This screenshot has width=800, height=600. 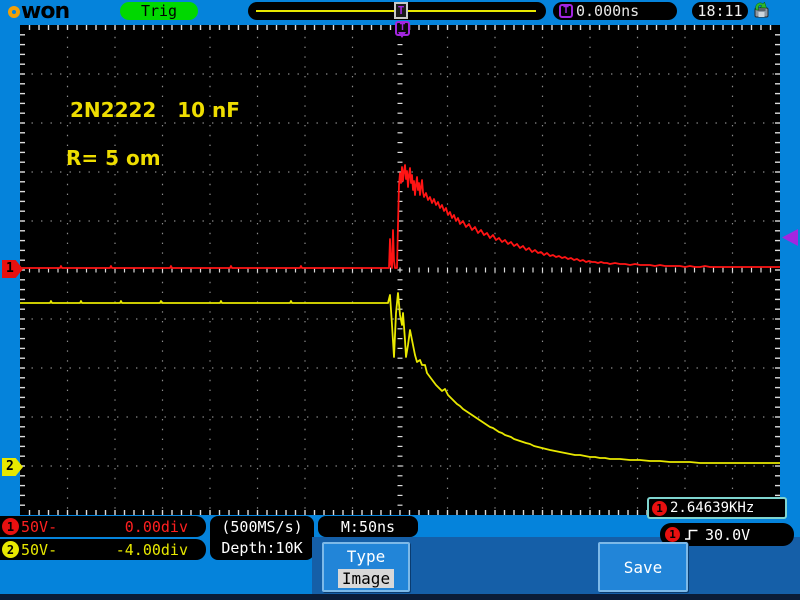 What do you see at coordinates (262, 548) in the screenshot?
I see `memory-depth: Depth:10K` at bounding box center [262, 548].